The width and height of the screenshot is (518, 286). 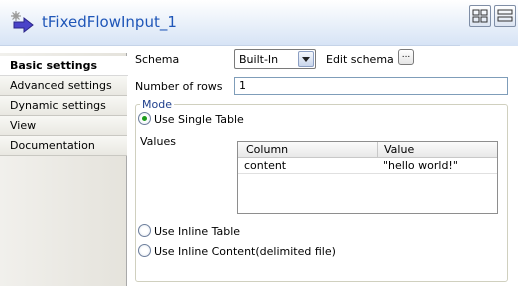 What do you see at coordinates (197, 231) in the screenshot?
I see `inline-table-label: Use Inline Table` at bounding box center [197, 231].